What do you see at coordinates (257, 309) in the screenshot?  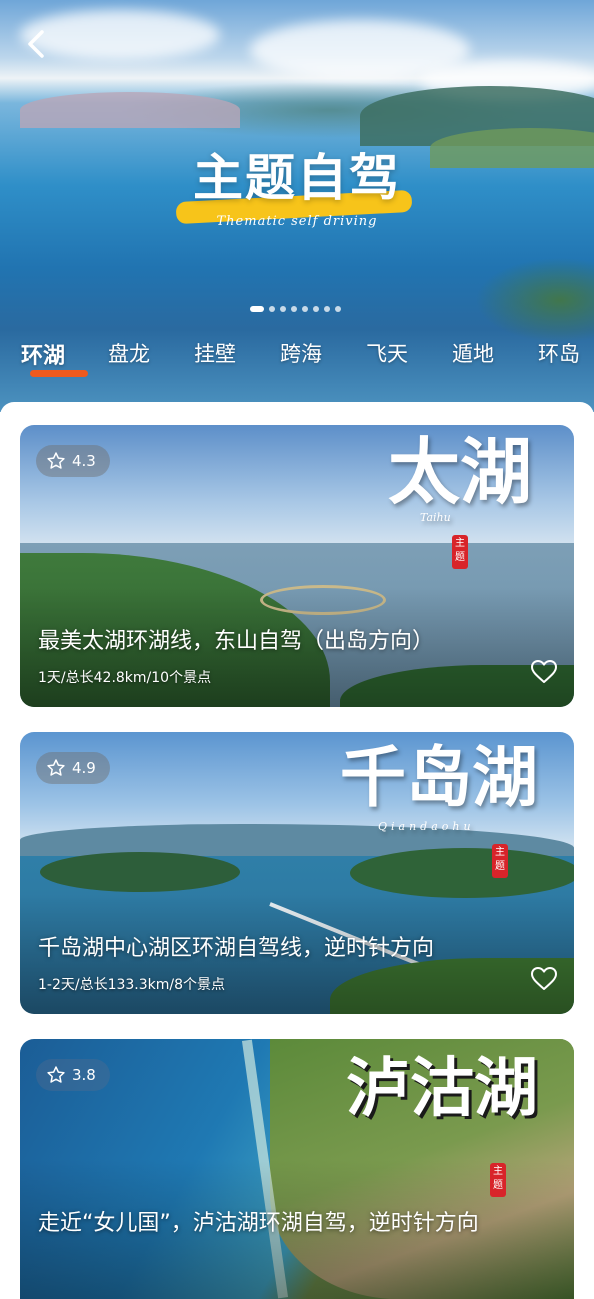 I see `carousel-dot-active` at bounding box center [257, 309].